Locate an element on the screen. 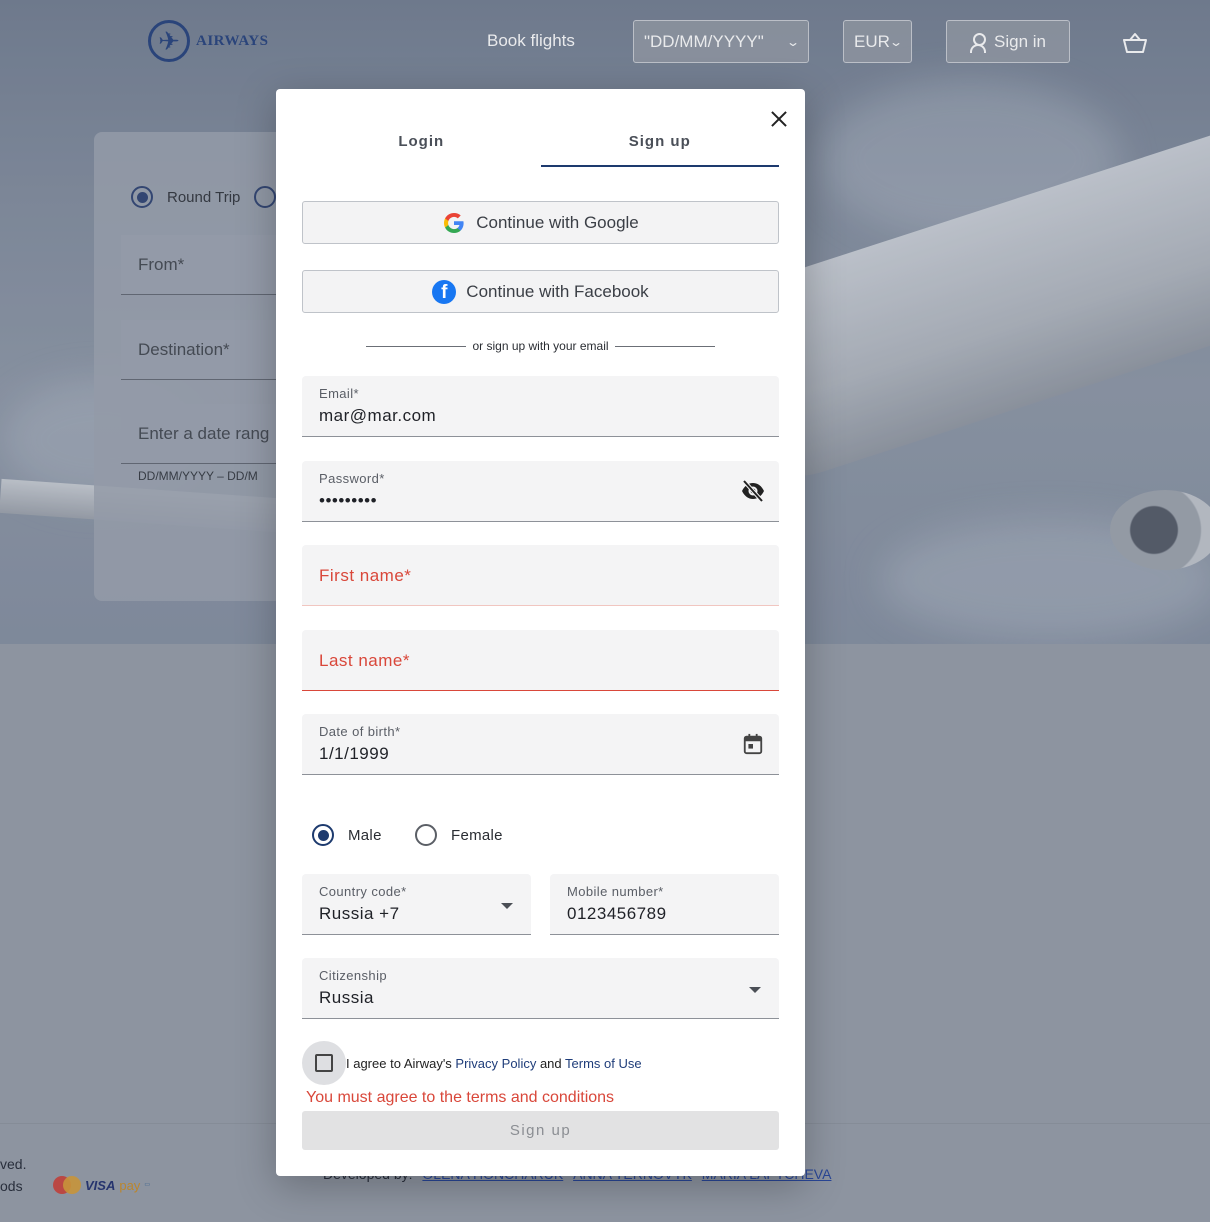  checkbox-icon is located at coordinates (324, 1063).